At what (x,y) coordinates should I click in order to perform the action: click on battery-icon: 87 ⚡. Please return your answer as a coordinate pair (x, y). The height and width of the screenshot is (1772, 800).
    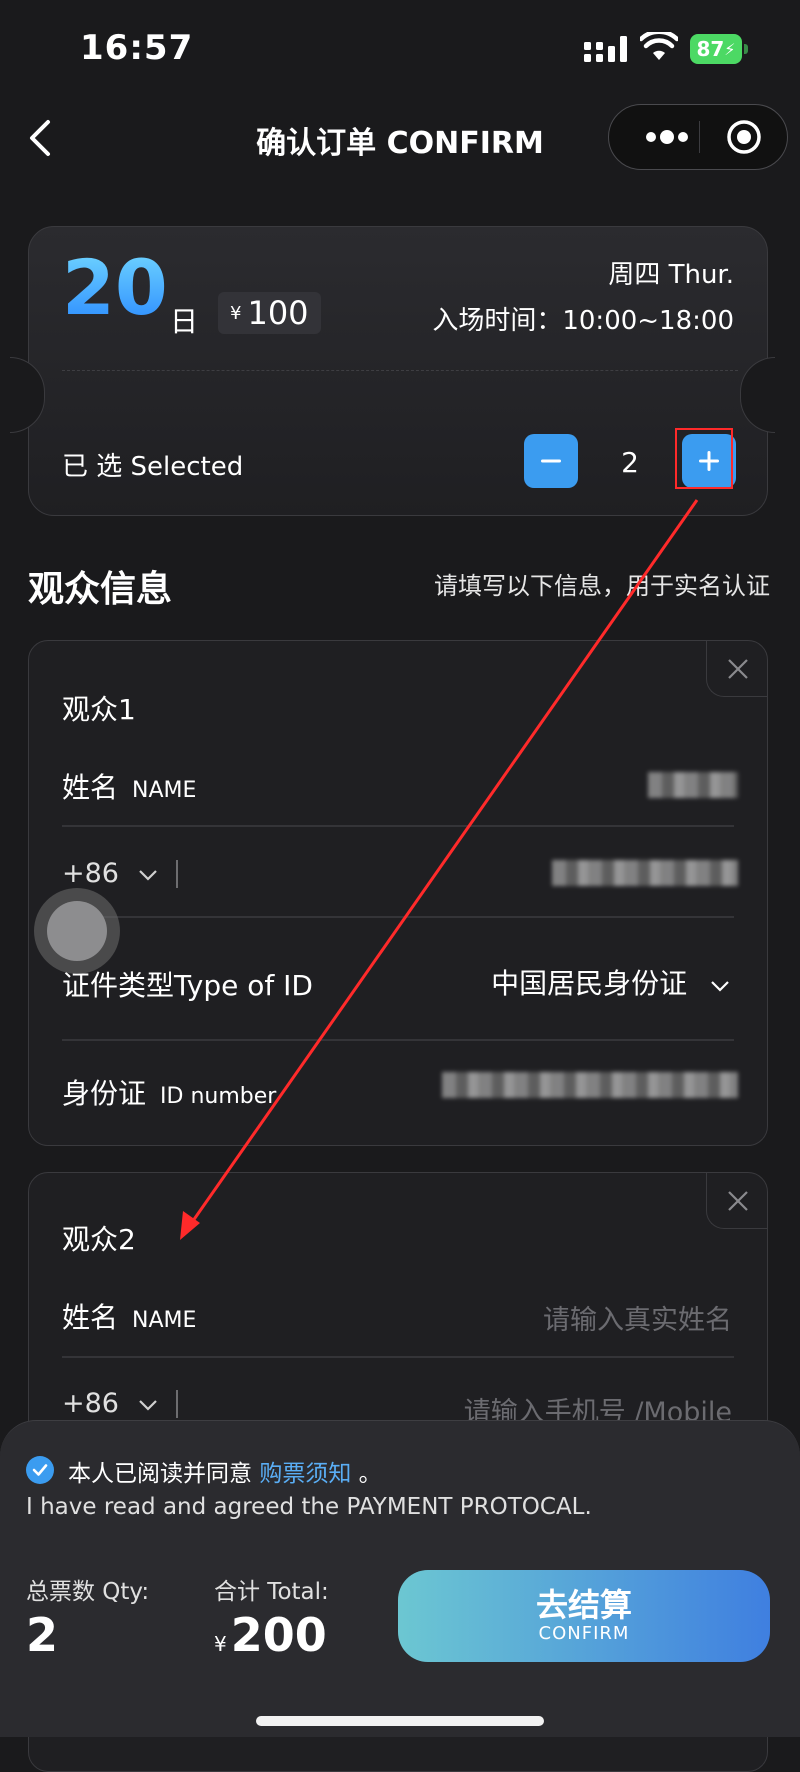
    Looking at the image, I should click on (716, 49).